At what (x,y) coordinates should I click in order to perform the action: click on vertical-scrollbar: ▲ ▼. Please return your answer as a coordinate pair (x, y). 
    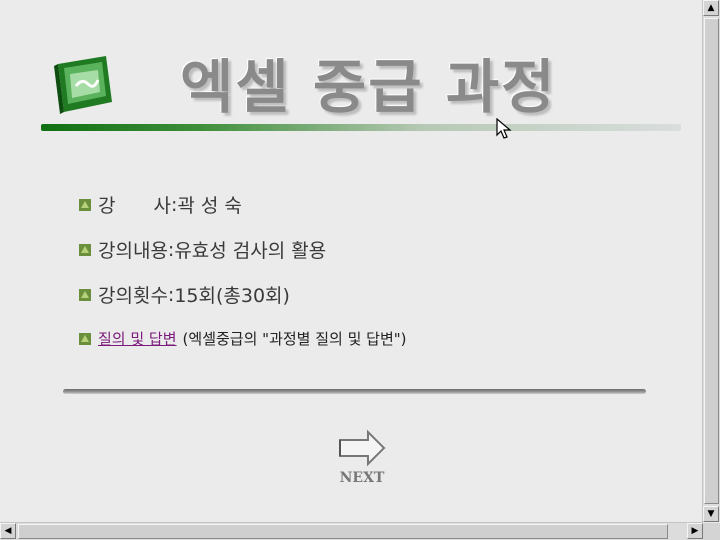
    Looking at the image, I should click on (711, 261).